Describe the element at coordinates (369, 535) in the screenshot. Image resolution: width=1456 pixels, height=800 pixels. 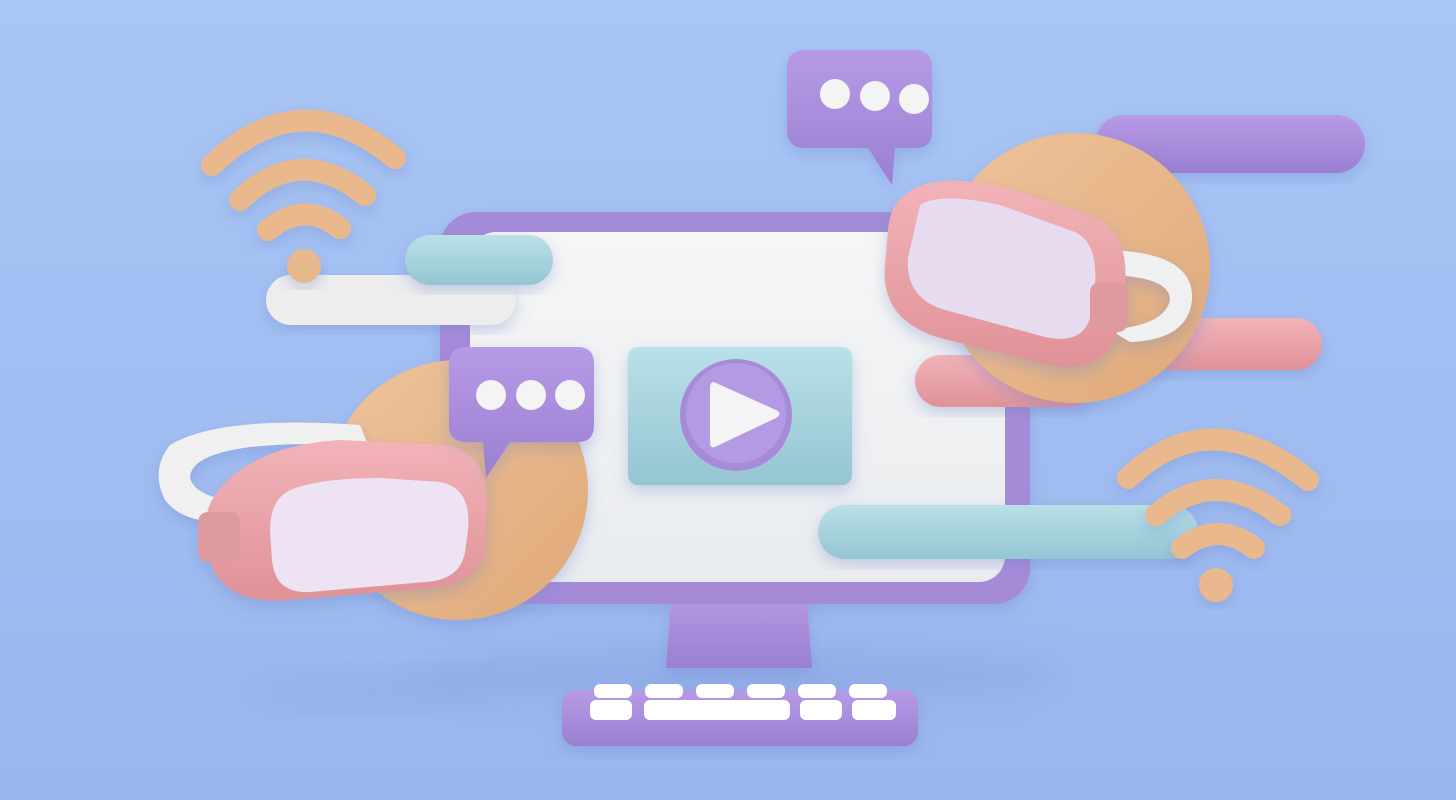
I see `vr-visor-left` at that location.